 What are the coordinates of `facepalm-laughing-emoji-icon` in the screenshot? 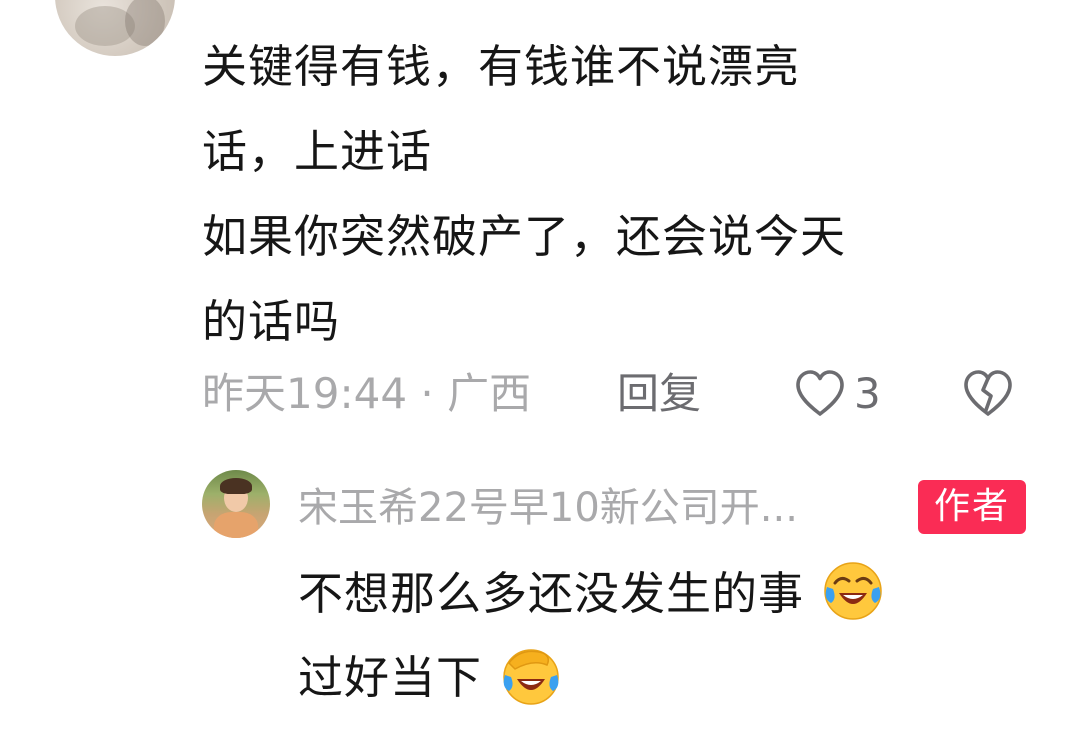 It's located at (531, 677).